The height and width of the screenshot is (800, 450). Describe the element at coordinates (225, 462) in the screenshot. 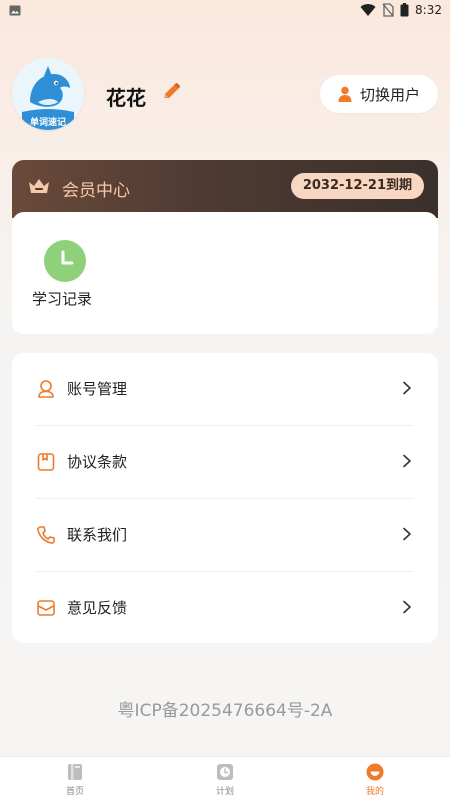

I see `menu-item-agreement: 协议条款` at that location.